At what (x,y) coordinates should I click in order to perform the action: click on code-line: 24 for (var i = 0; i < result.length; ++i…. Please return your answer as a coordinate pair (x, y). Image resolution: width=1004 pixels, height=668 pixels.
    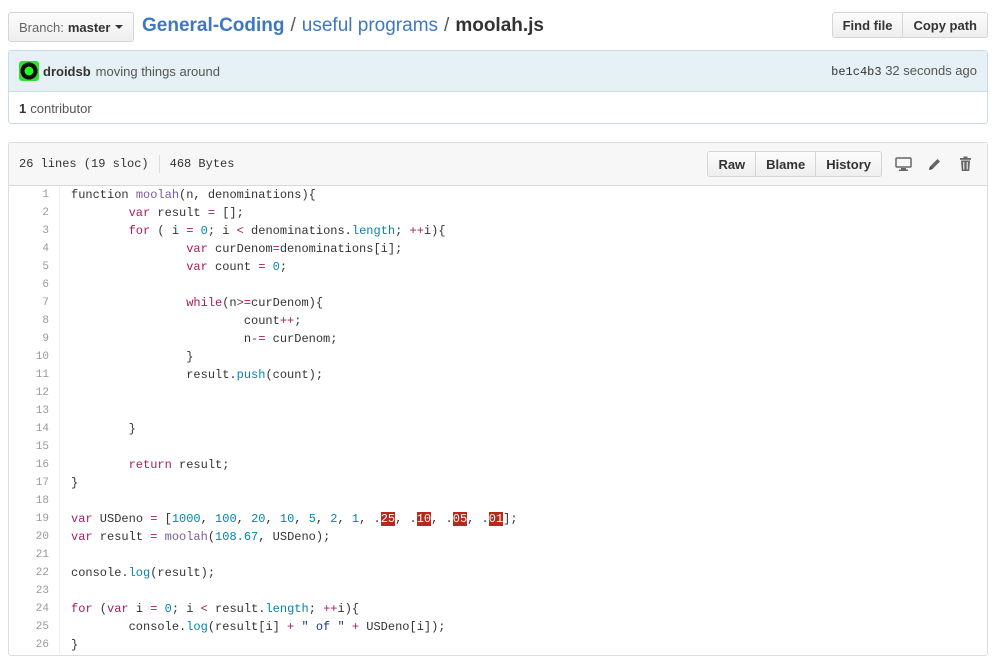
    Looking at the image, I should click on (498, 609).